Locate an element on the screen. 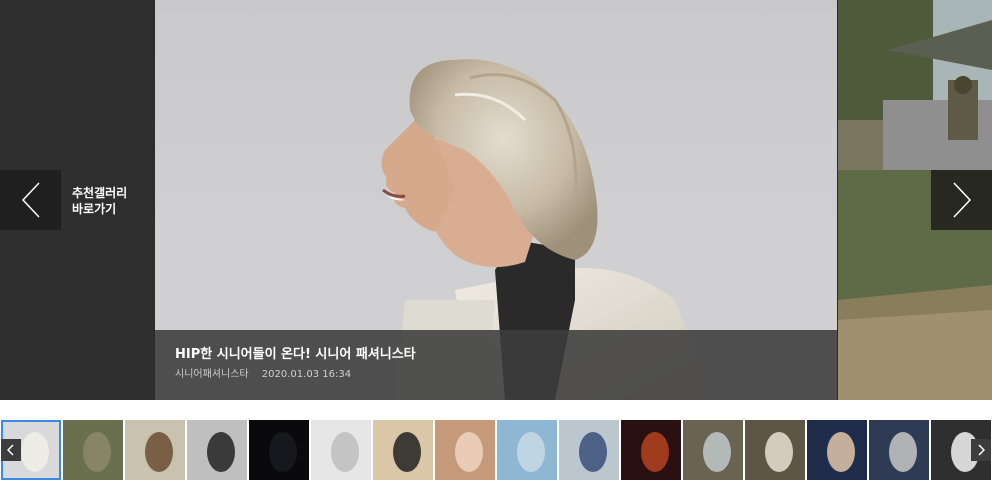 This screenshot has width=992, height=481. thumbnail-night-sky is located at coordinates (279, 450).